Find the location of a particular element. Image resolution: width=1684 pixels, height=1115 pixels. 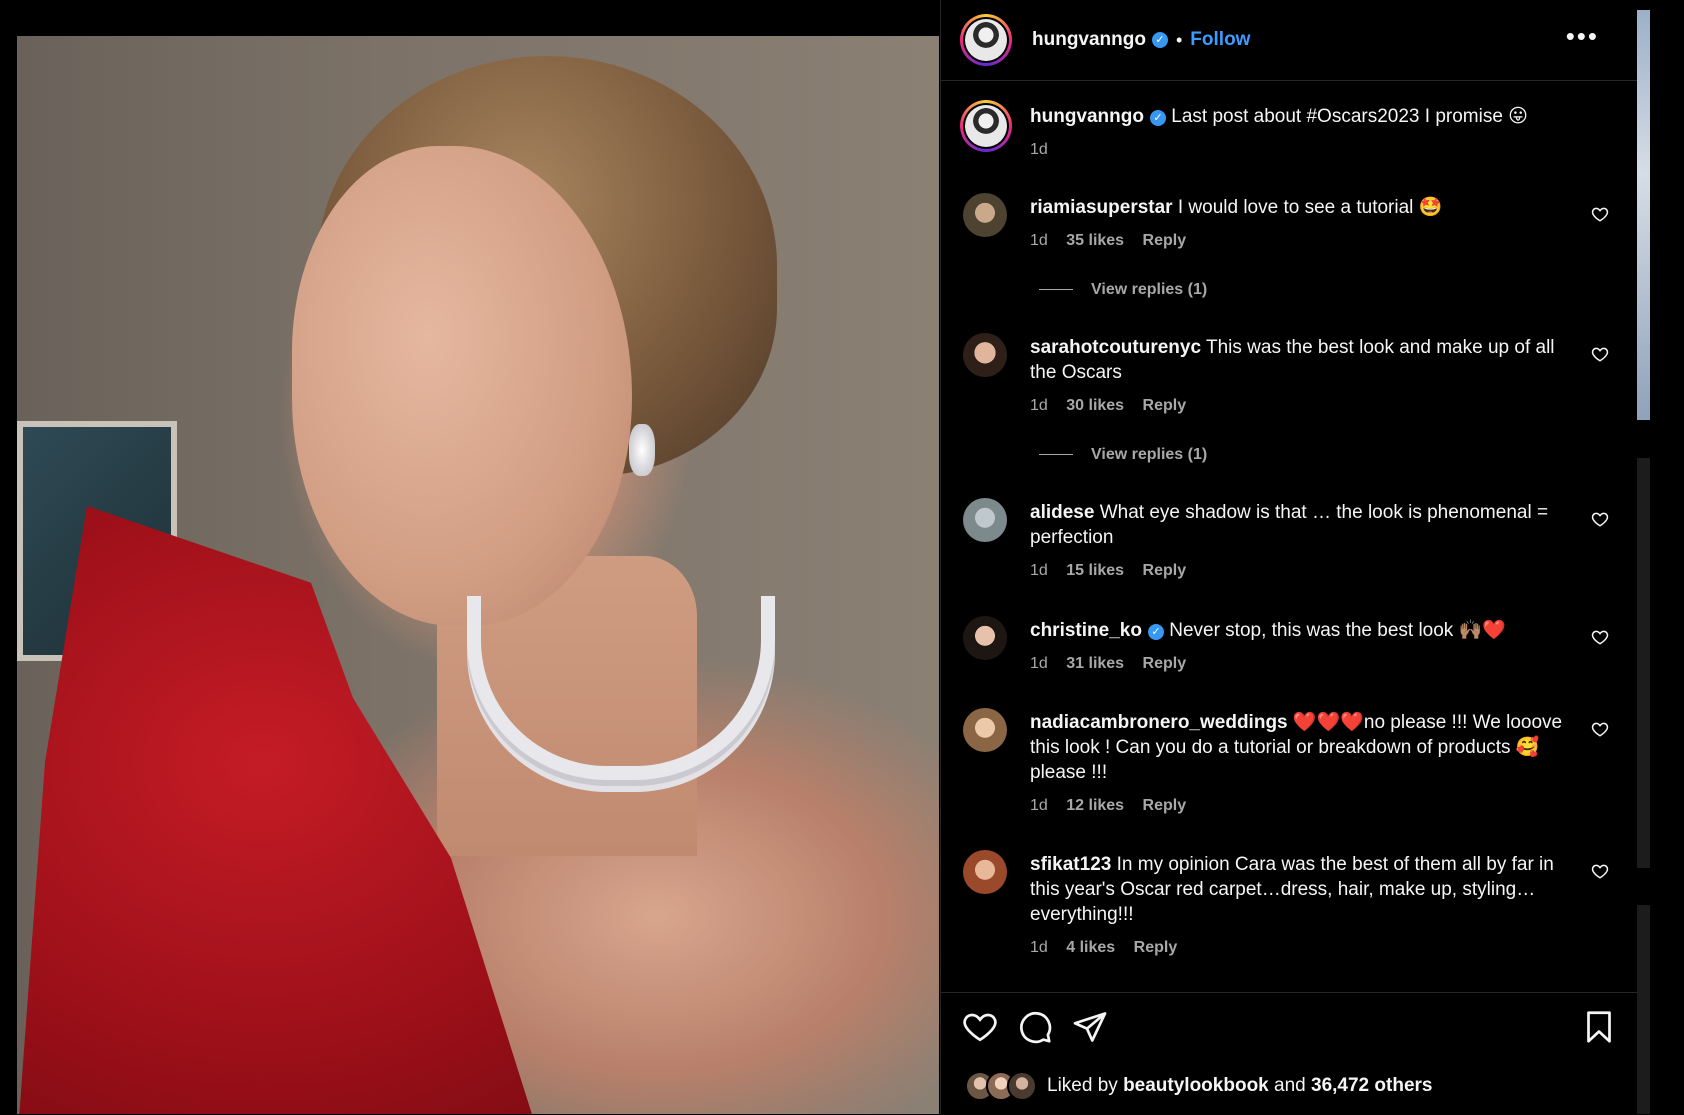

comment-text: Never stop, this was the best look 🙌🏽❤️ is located at coordinates (1337, 630).